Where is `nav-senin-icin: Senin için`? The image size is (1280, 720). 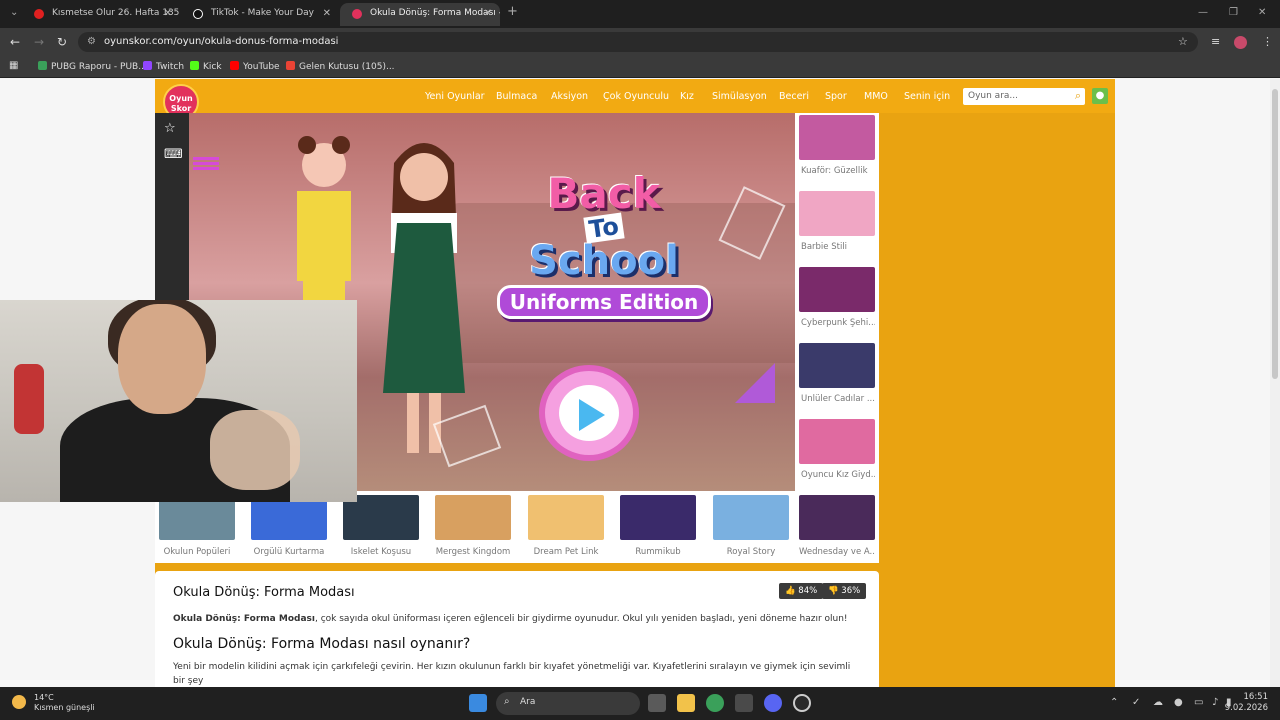 nav-senin-icin: Senin için is located at coordinates (927, 96).